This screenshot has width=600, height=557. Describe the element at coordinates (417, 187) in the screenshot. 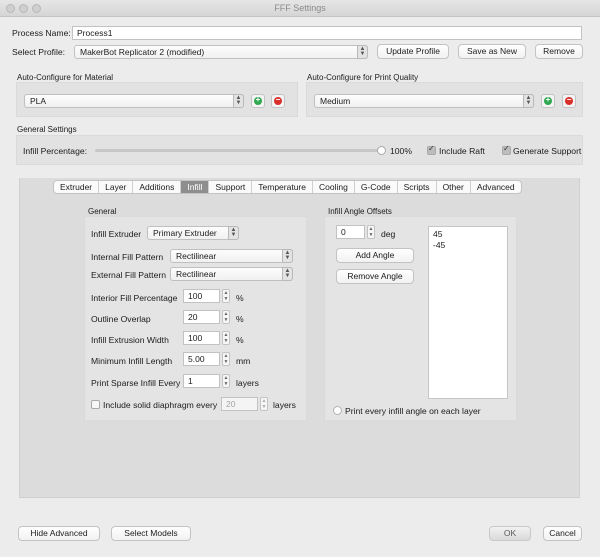

I see `tab-scripts: Scripts` at that location.